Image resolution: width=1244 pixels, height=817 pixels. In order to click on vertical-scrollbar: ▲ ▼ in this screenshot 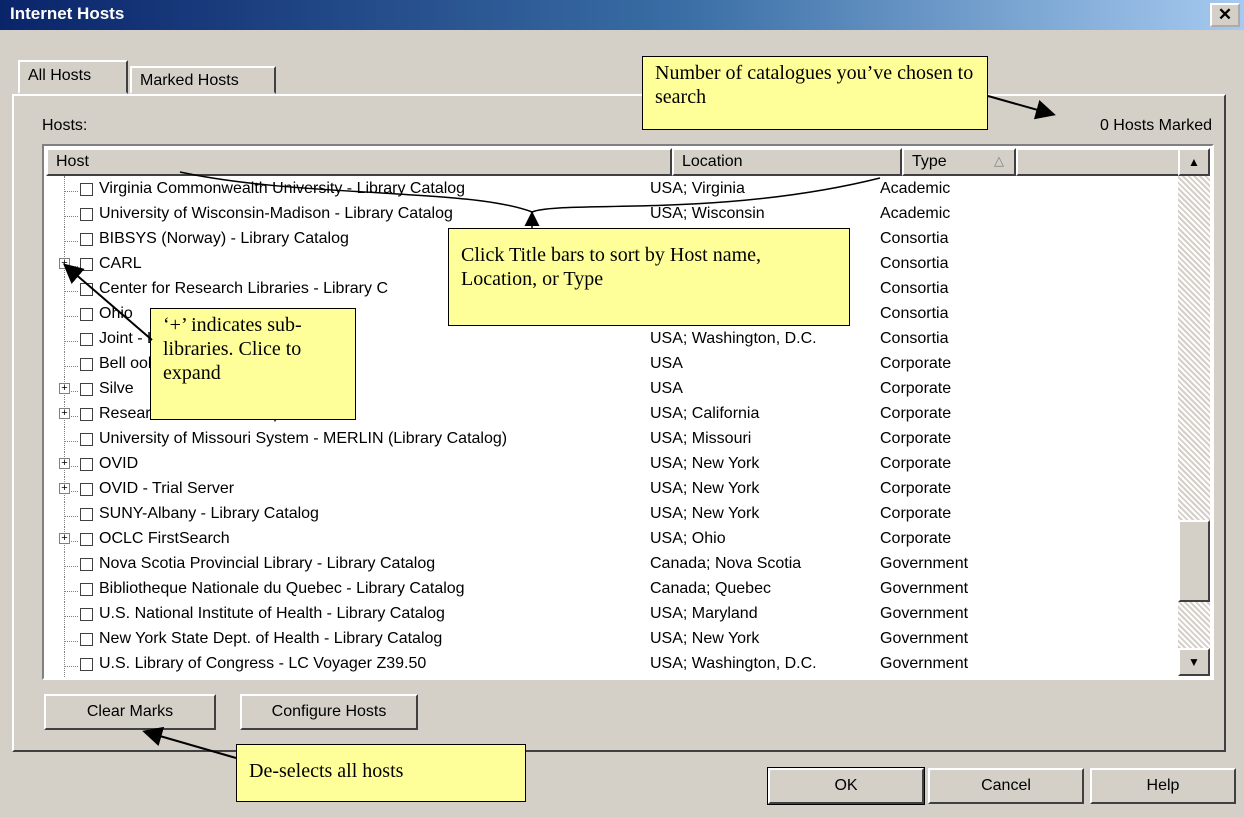, I will do `click(1194, 412)`.